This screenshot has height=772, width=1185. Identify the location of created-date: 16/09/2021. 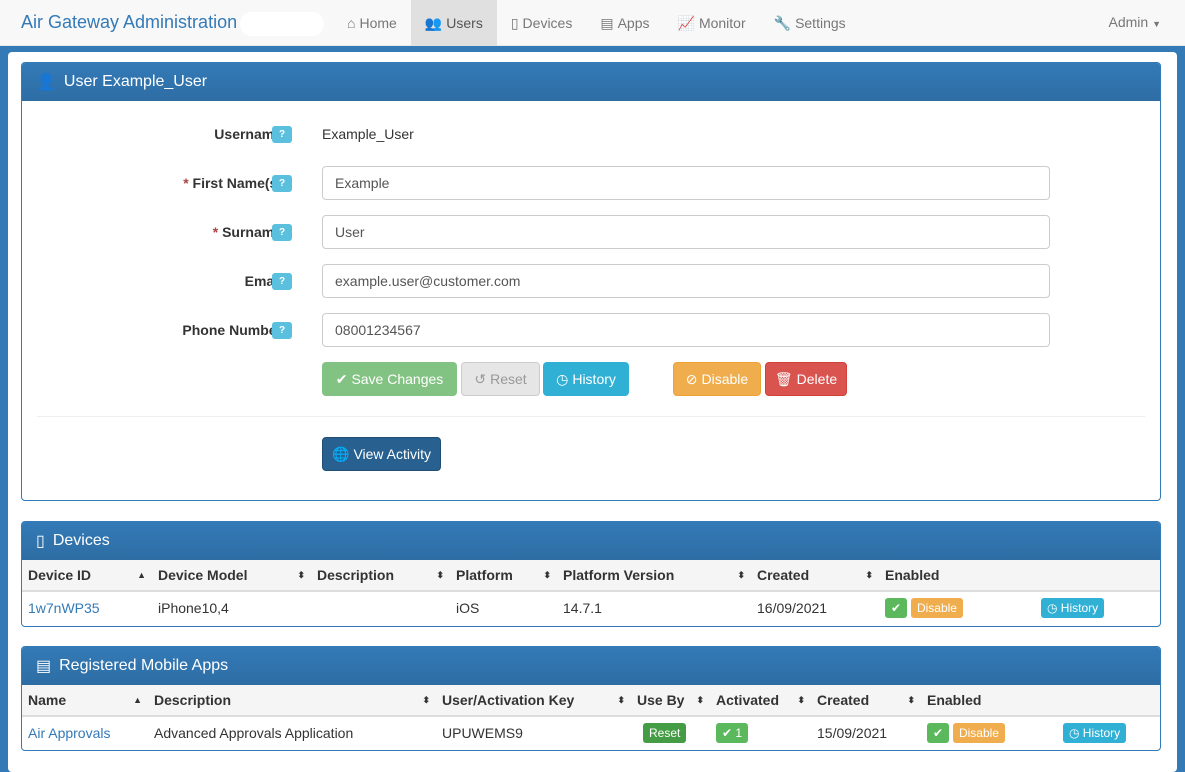
(792, 608).